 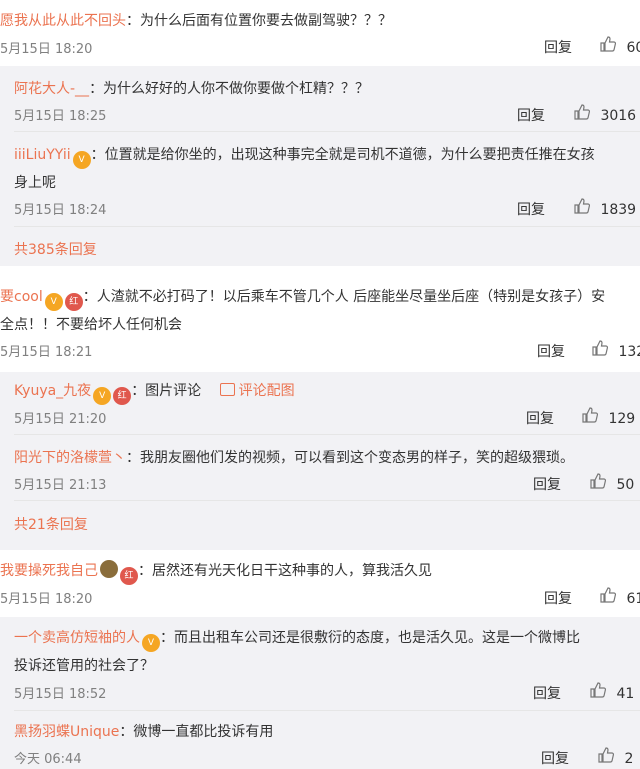 What do you see at coordinates (350, 458) in the screenshot?
I see `reply-text: ：我朋友圈他们发的视频，可以看到这个变态男的样子，笑的超级猥琐。` at bounding box center [350, 458].